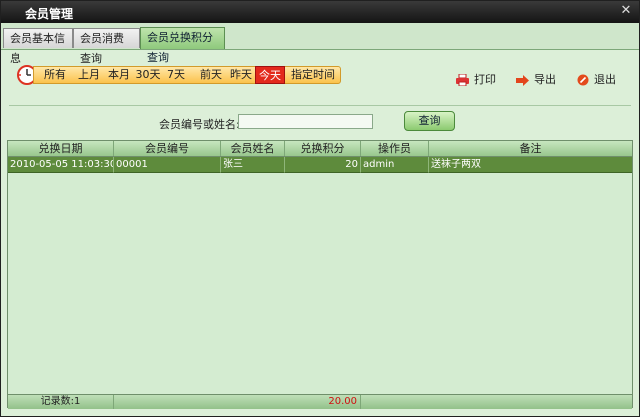 Image resolution: width=640 pixels, height=417 pixels. What do you see at coordinates (61, 402) in the screenshot?
I see `record-count: 记录数:1` at bounding box center [61, 402].